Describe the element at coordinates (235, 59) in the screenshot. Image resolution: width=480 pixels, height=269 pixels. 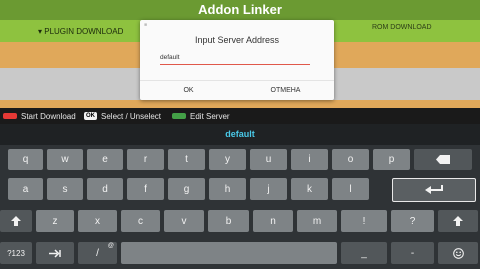
I see `server-address-input: default` at that location.